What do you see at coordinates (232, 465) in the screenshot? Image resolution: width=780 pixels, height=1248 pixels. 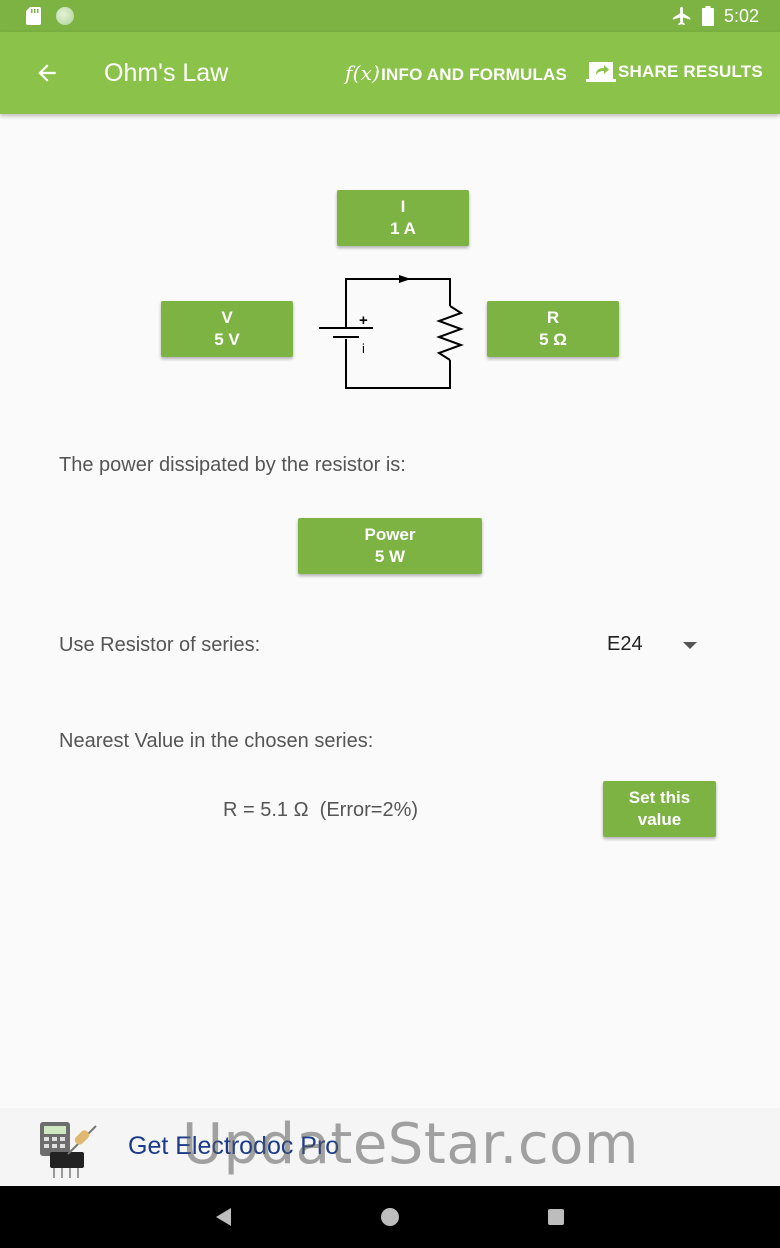 I see `power-description: The power dissipated by the resistor is:` at bounding box center [232, 465].